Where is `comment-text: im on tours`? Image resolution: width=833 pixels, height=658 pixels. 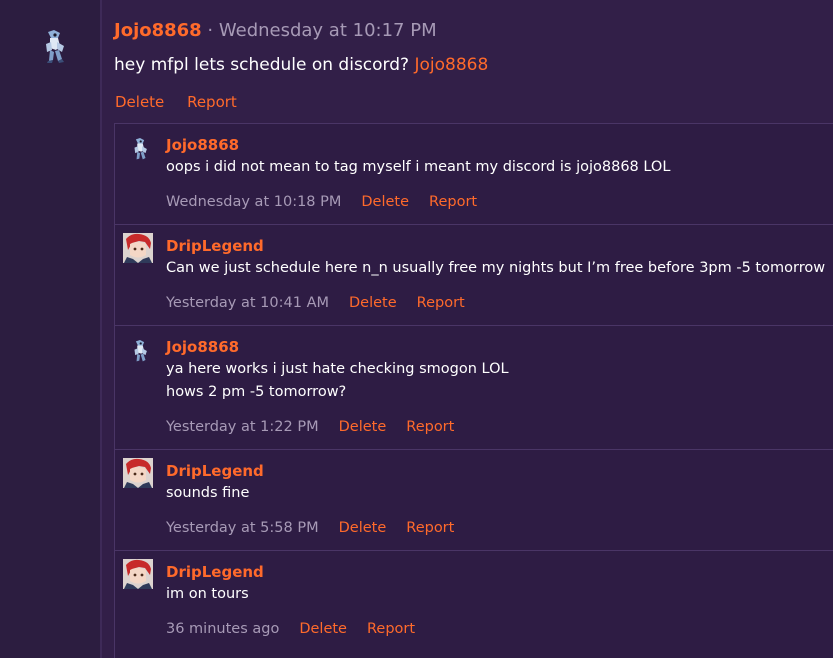
comment-text: im on tours is located at coordinates (207, 594).